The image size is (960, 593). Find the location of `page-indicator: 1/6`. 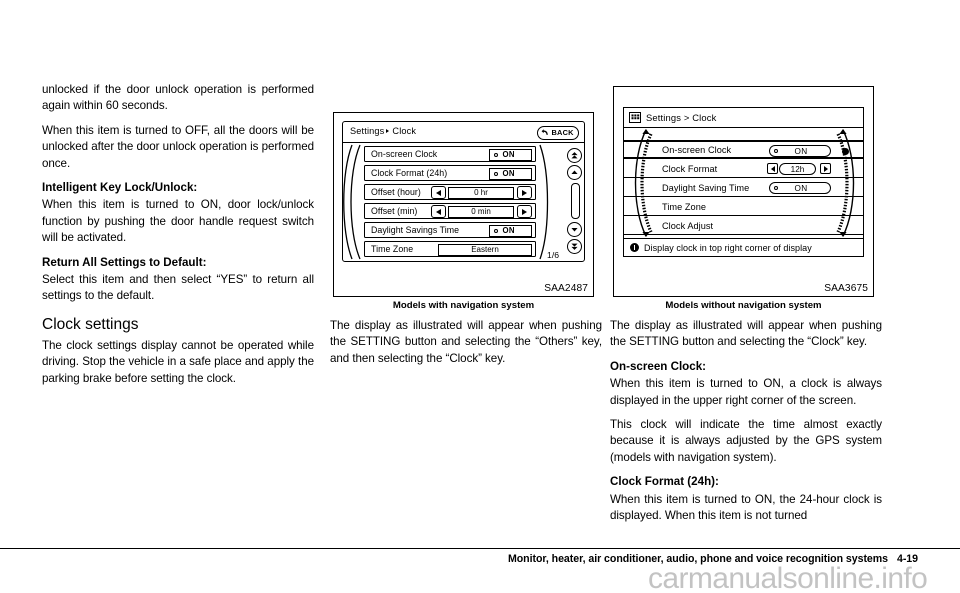

page-indicator: 1/6 is located at coordinates (553, 255).